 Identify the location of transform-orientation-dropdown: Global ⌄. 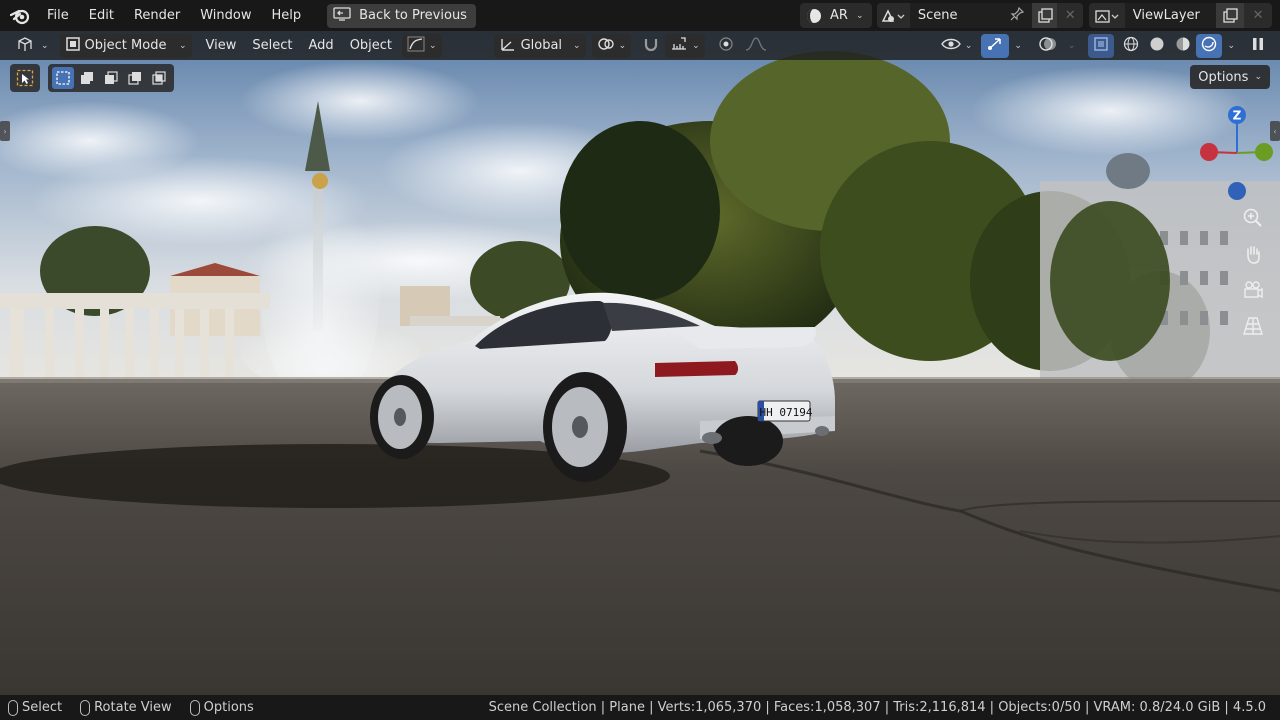
(539, 45).